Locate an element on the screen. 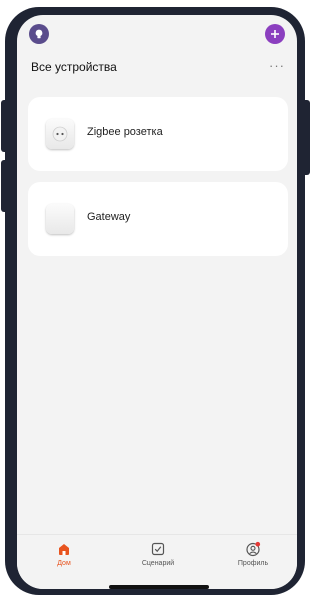 This screenshot has height=597, width=320. tab-label: Дом is located at coordinates (64, 563).